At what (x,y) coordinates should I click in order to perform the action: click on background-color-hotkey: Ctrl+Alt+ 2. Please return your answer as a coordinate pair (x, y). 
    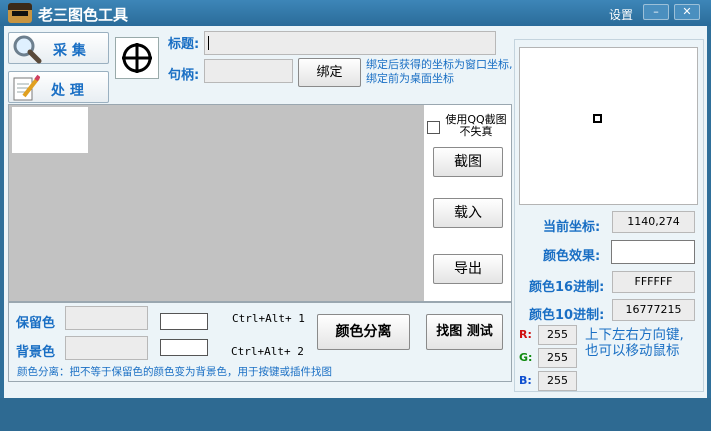
    Looking at the image, I should click on (267, 351).